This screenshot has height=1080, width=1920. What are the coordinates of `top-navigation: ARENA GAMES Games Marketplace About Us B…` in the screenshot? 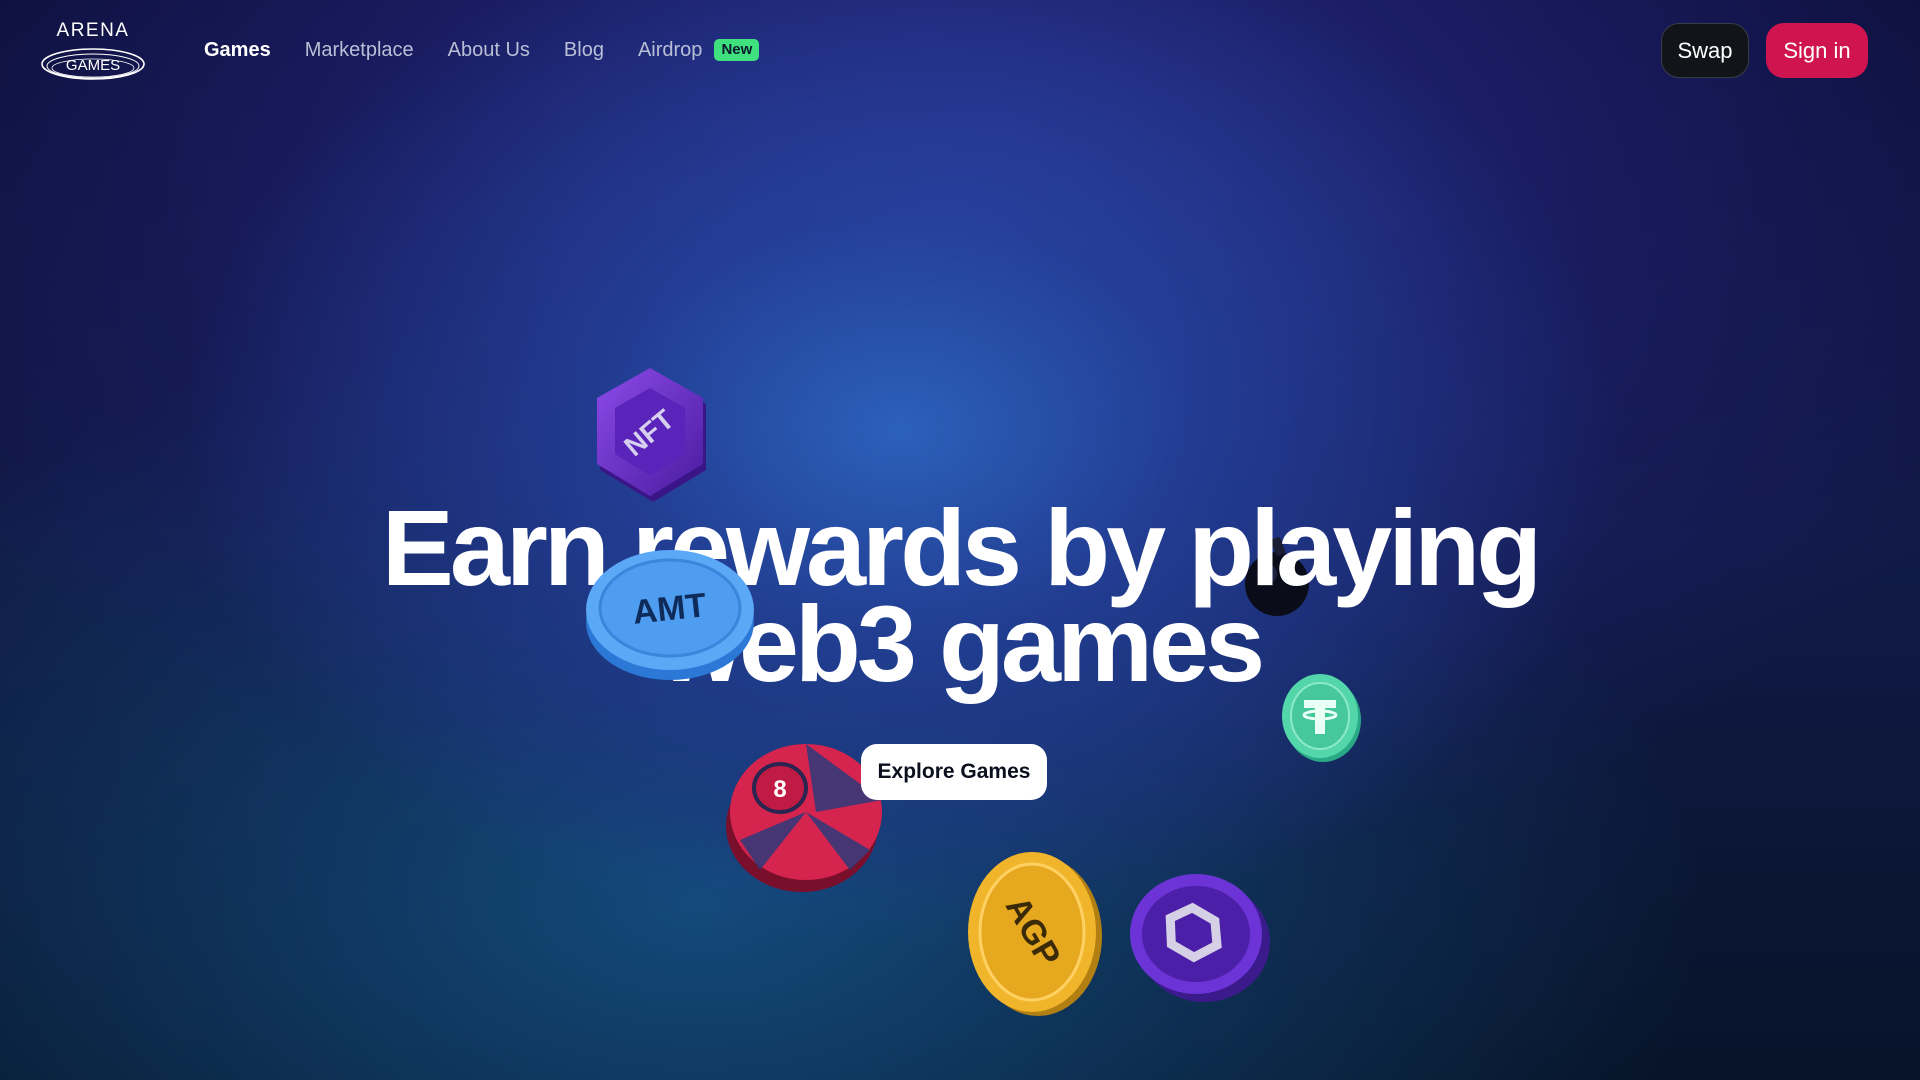 It's located at (960, 50).